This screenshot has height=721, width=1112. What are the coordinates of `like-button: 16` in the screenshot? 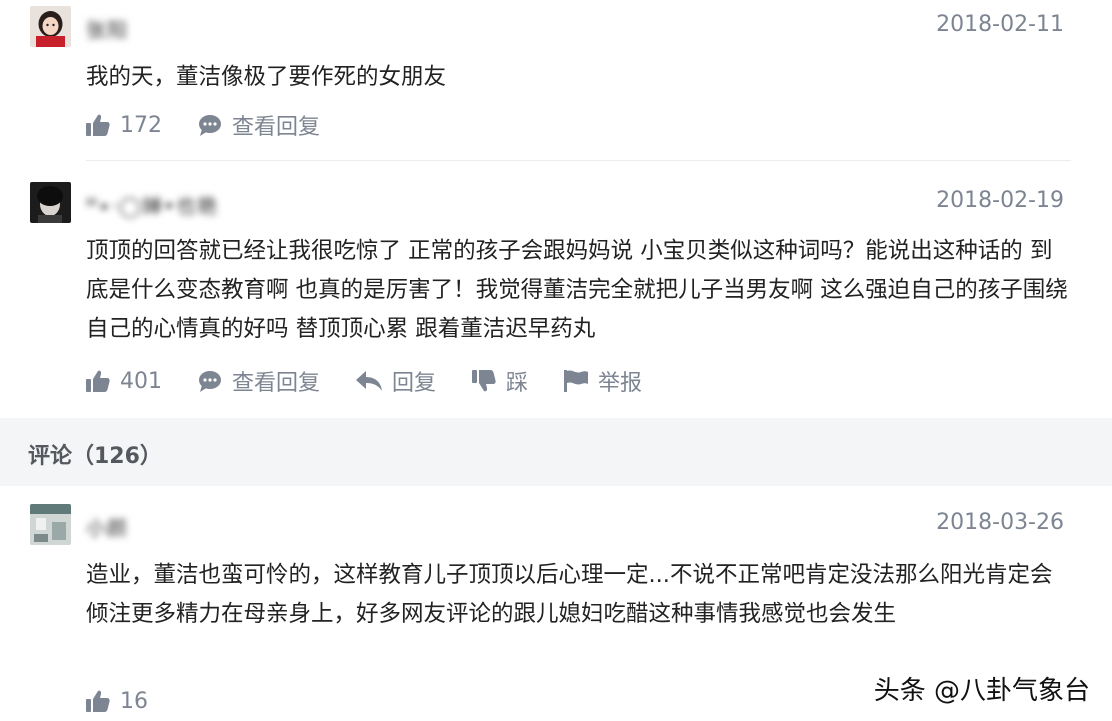 It's located at (117, 701).